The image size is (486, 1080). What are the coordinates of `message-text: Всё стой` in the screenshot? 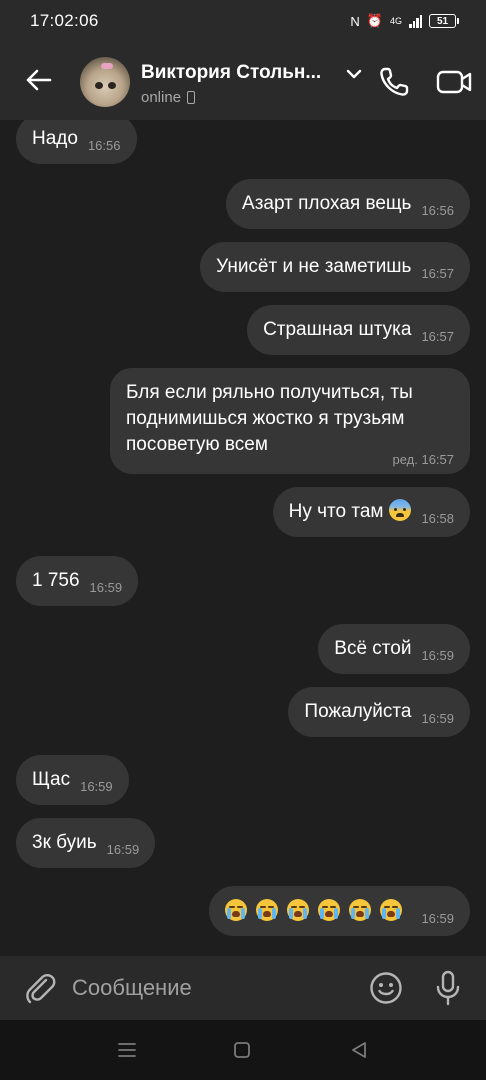 It's located at (373, 648).